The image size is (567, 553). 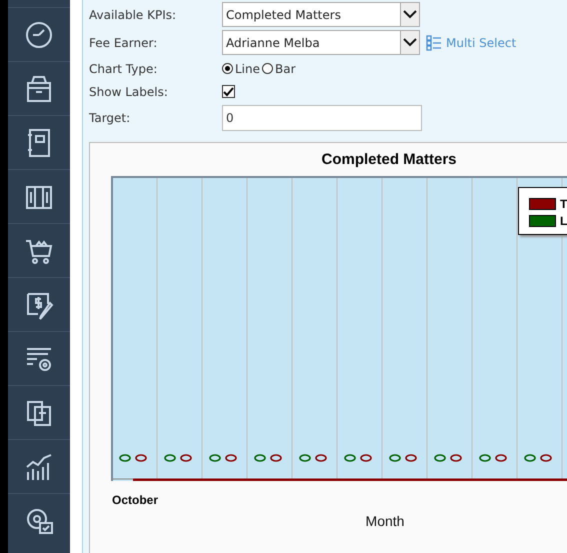 What do you see at coordinates (321, 14) in the screenshot?
I see `dropdown-field: Completed Matters` at bounding box center [321, 14].